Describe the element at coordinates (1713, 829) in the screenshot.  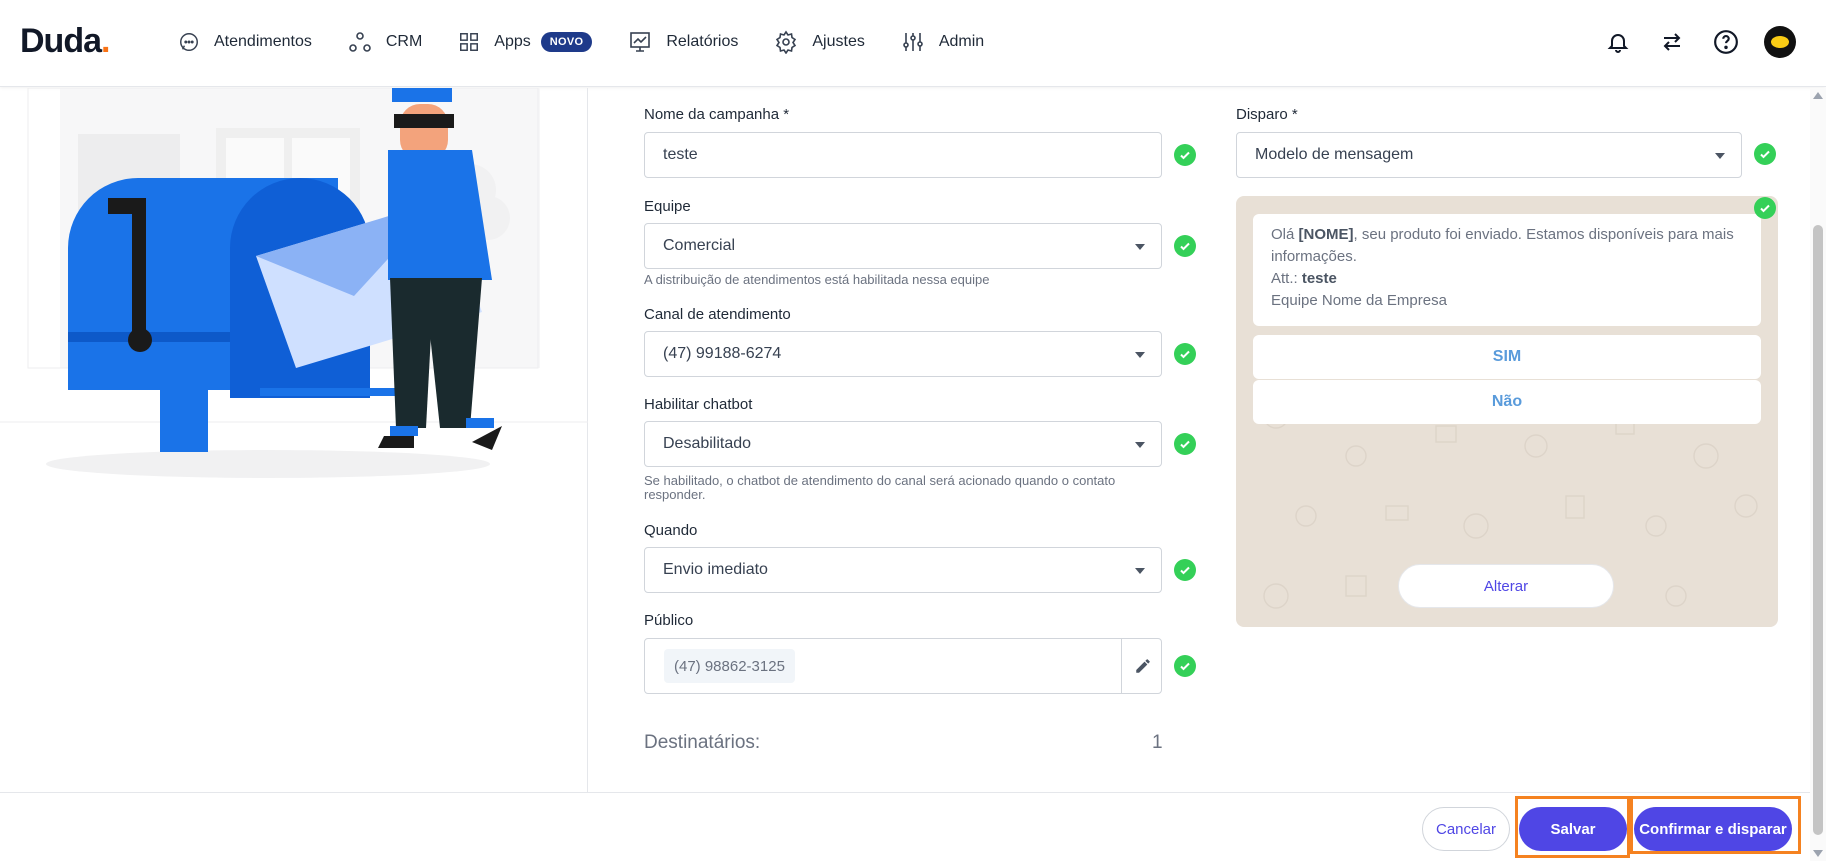
I see `confirm-and-send-button: Confirmar e disparar` at that location.